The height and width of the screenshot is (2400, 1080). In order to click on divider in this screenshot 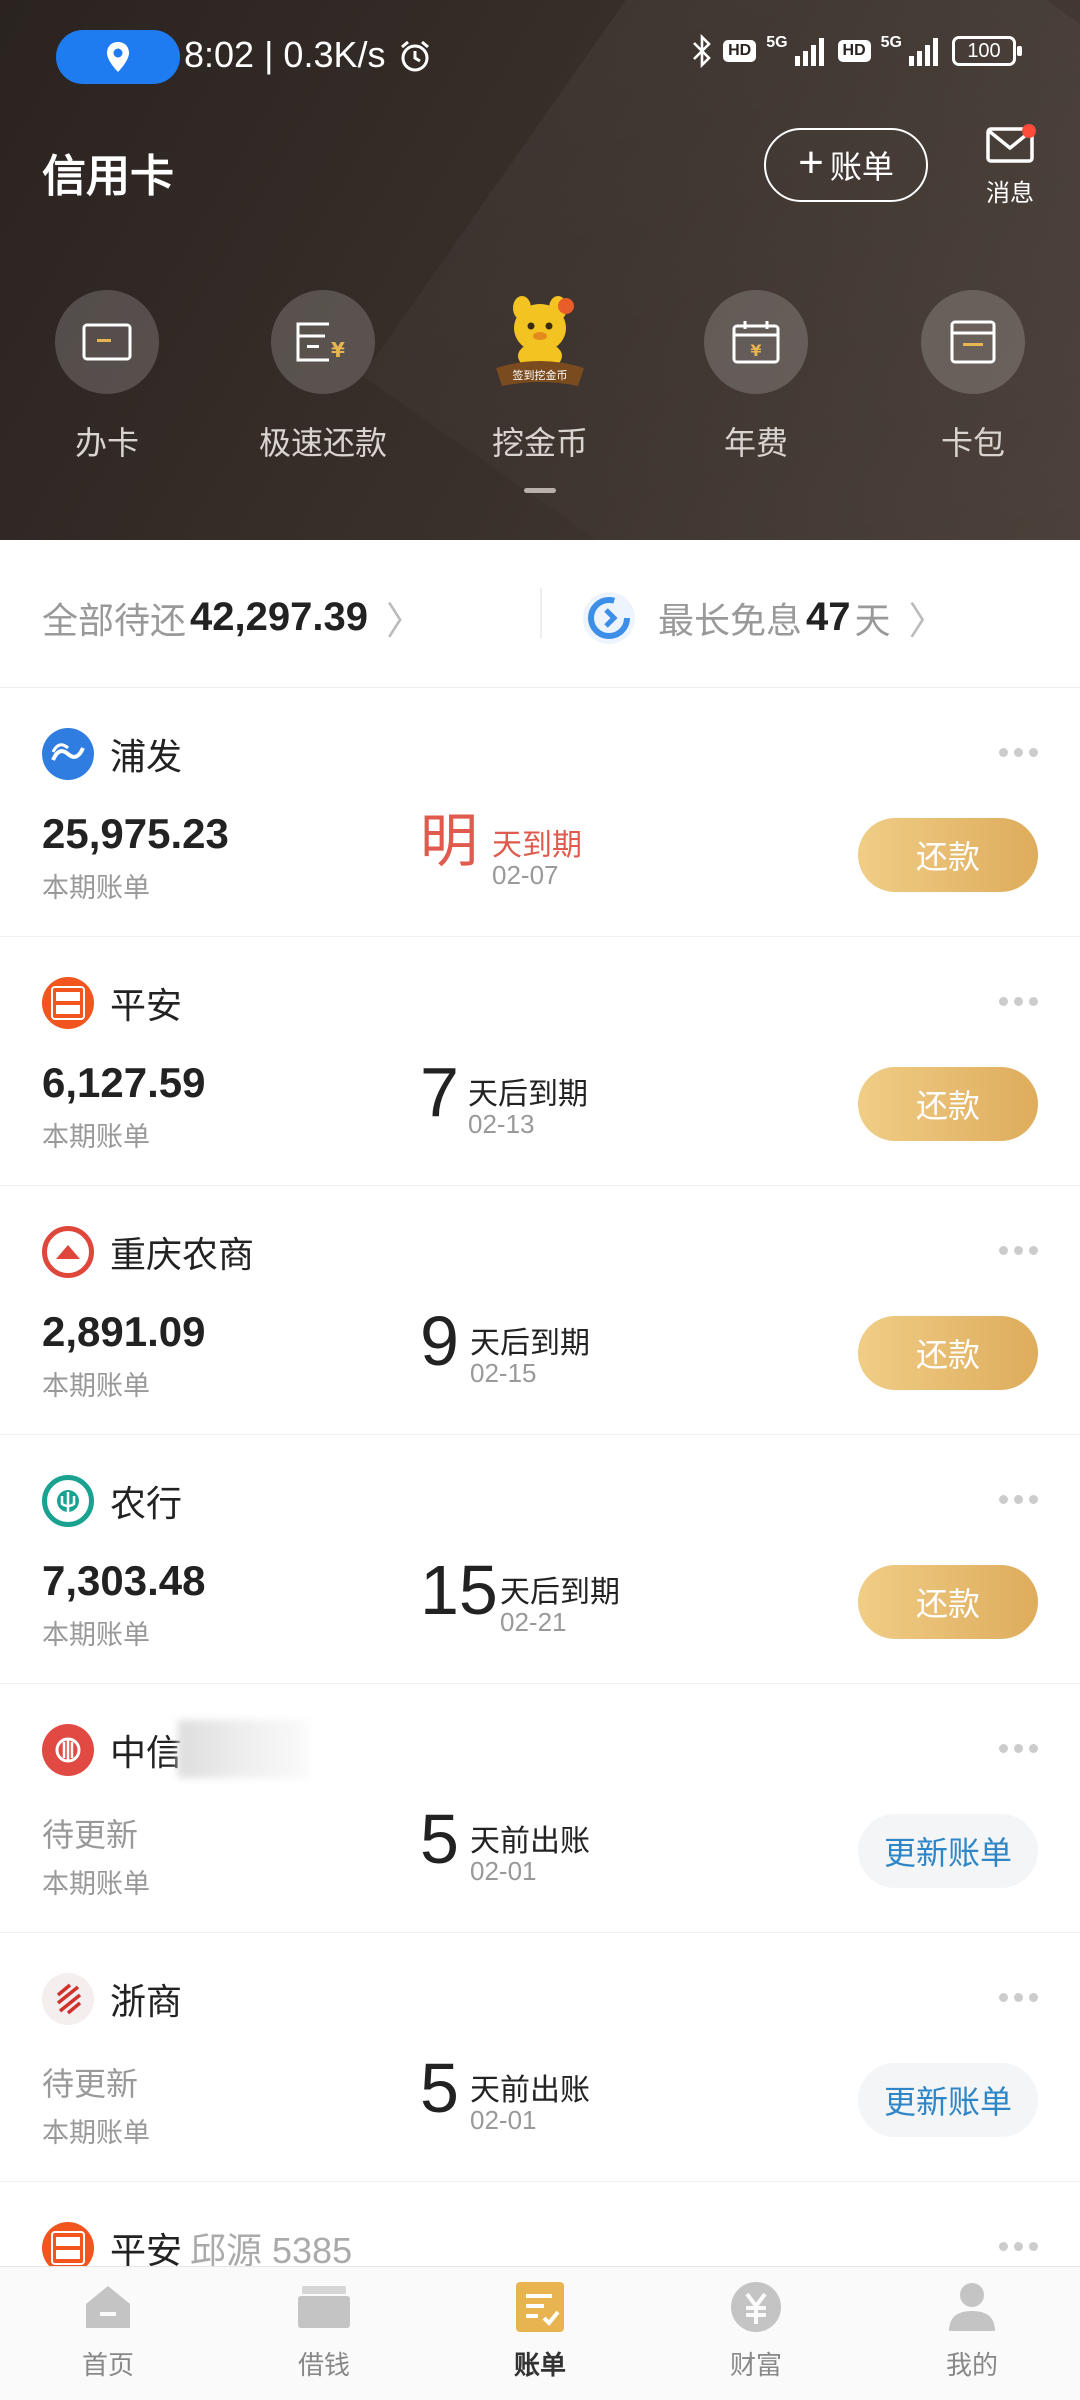, I will do `click(541, 613)`.